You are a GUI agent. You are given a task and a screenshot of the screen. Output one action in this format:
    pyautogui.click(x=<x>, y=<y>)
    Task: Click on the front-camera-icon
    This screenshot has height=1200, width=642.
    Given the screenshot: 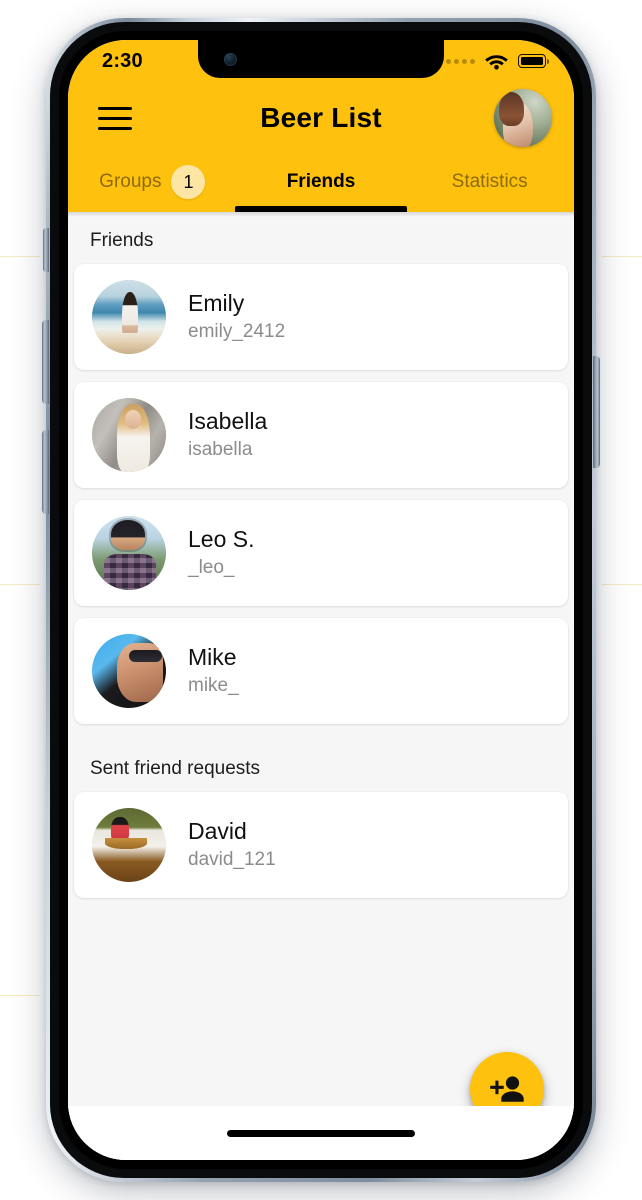 What is the action you would take?
    pyautogui.click(x=230, y=59)
    